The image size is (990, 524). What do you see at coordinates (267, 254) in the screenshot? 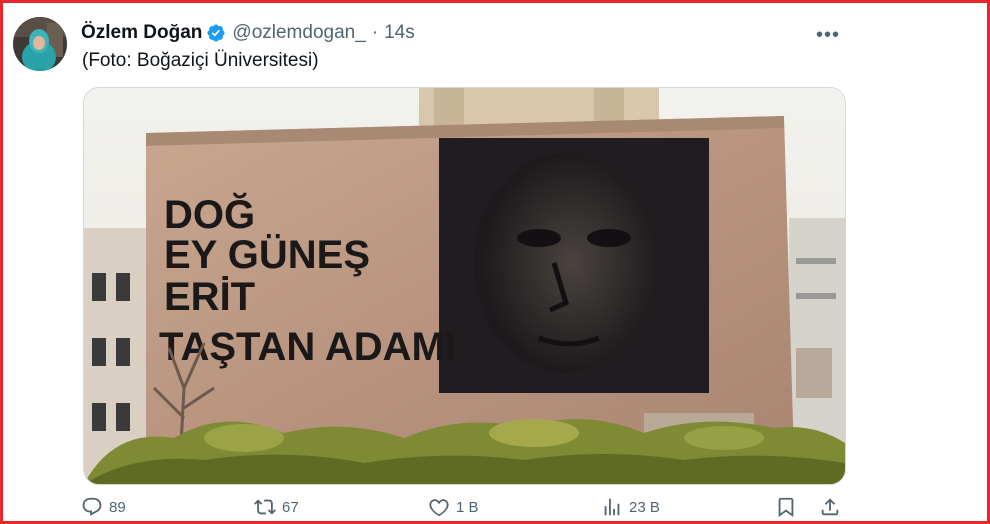
I see `graffiti-line-2: EY GÜNEŞ` at bounding box center [267, 254].